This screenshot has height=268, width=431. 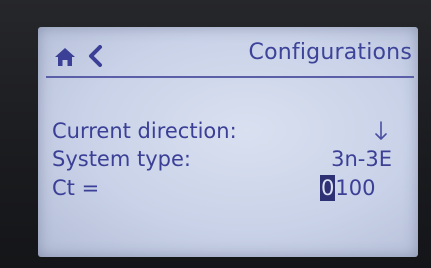 I want to click on ct-cursor-digit: 0, so click(x=328, y=188).